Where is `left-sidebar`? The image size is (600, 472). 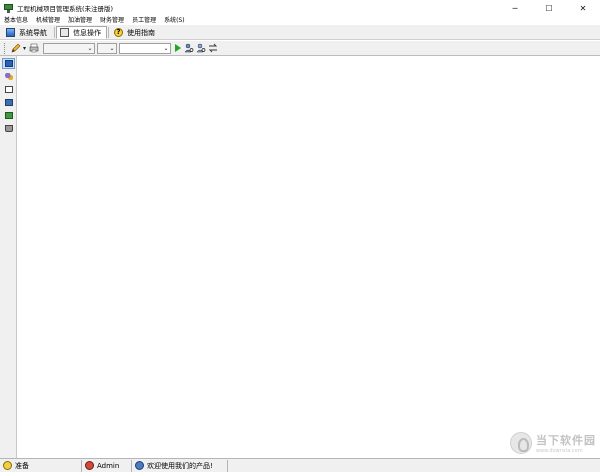
left-sidebar is located at coordinates (8, 257).